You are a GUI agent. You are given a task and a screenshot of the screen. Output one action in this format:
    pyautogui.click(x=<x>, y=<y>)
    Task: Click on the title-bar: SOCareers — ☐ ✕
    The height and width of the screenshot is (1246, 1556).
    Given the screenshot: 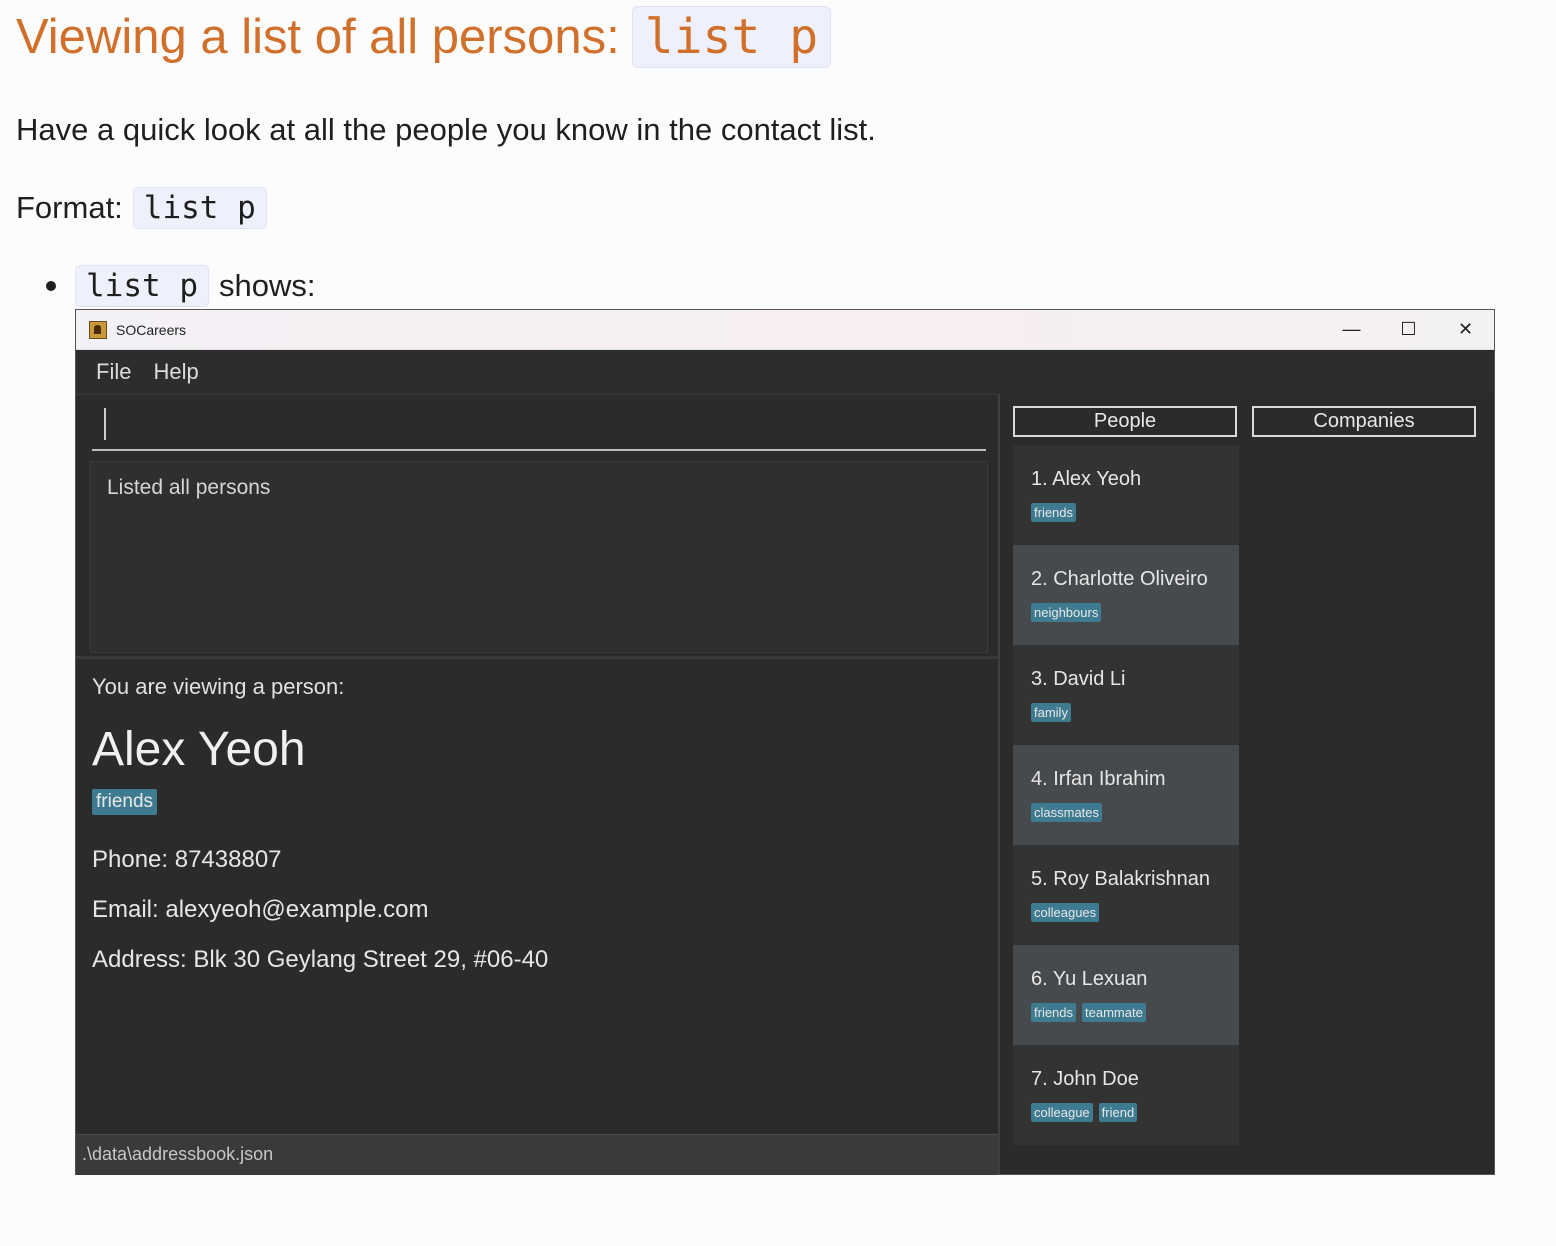 What is the action you would take?
    pyautogui.click(x=785, y=330)
    